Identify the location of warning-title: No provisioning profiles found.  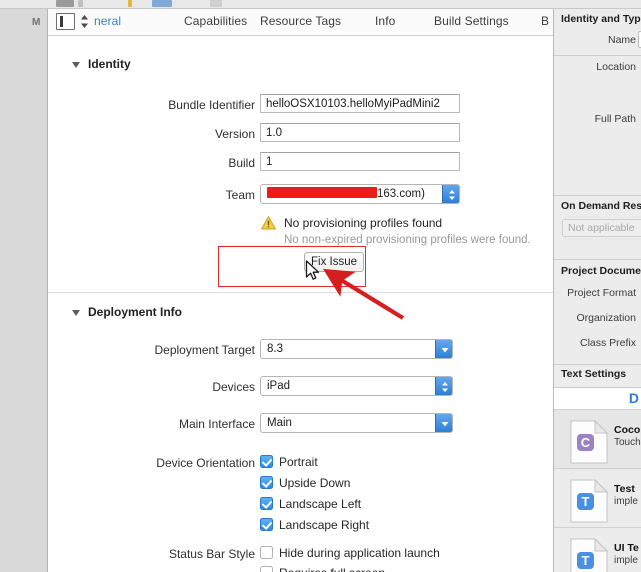
(363, 223).